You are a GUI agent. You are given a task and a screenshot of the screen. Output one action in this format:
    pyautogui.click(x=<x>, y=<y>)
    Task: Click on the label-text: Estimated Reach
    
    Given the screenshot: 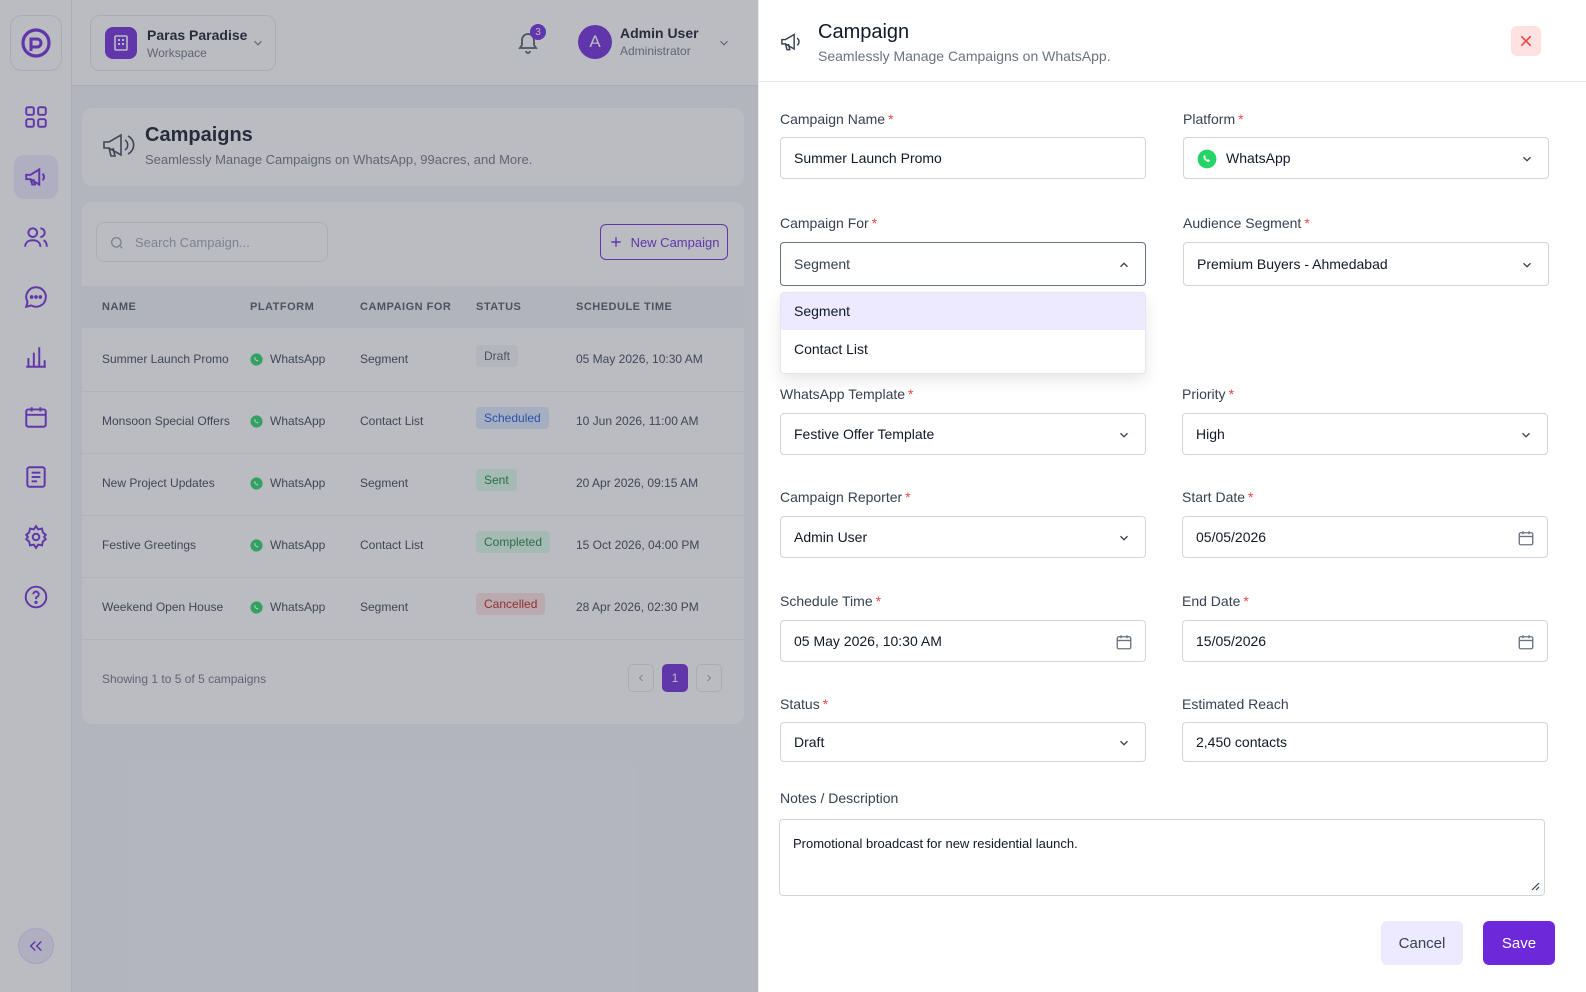 What is the action you would take?
    pyautogui.click(x=1235, y=704)
    